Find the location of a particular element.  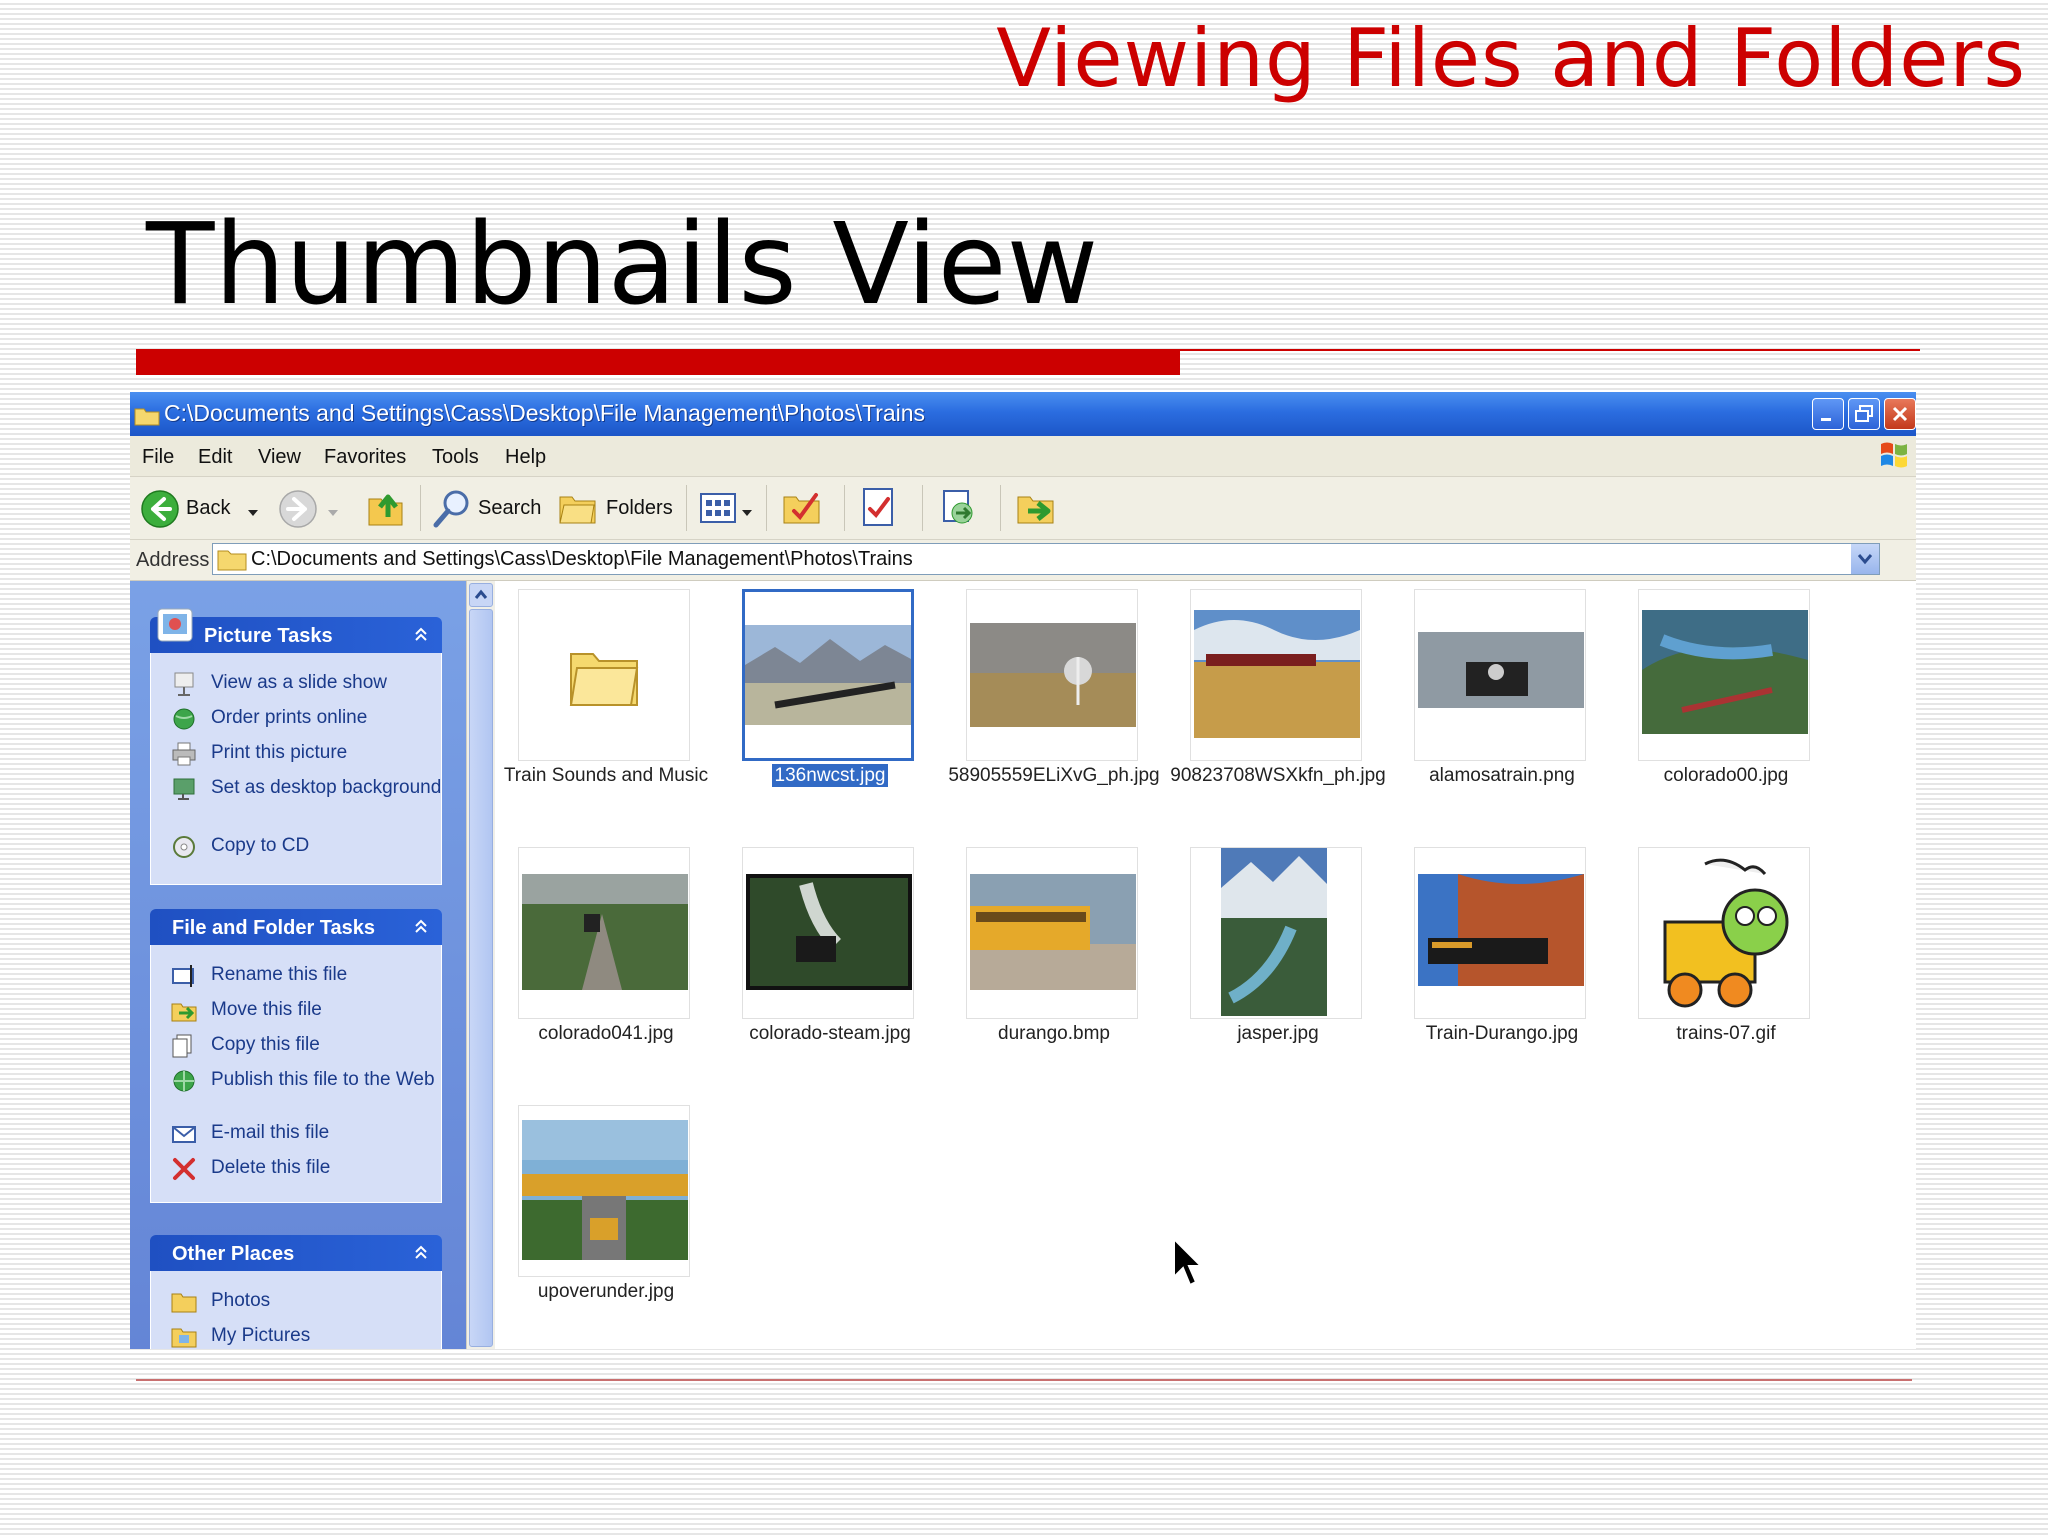

back-dropdown-icon is located at coordinates (253, 514).